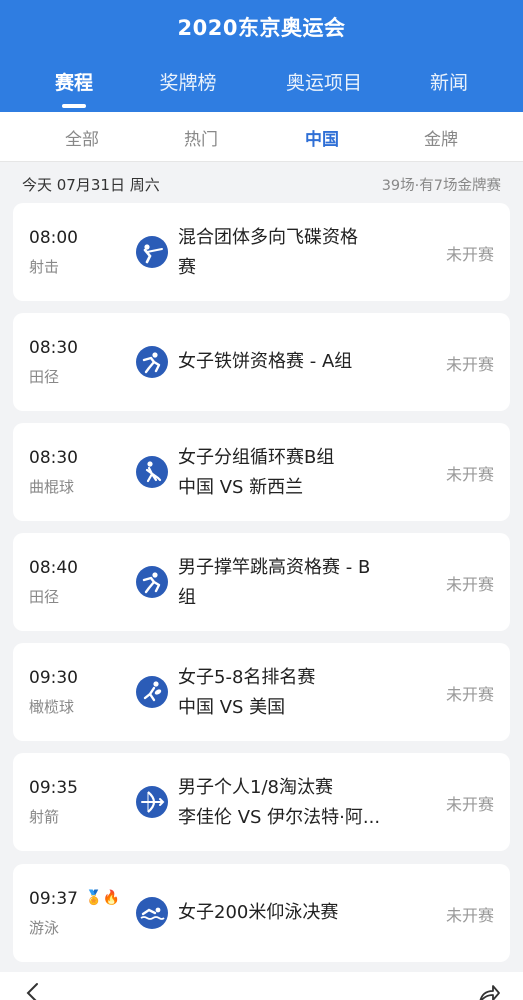  What do you see at coordinates (94, 898) in the screenshot?
I see `gold-medal-icon: 🏅` at bounding box center [94, 898].